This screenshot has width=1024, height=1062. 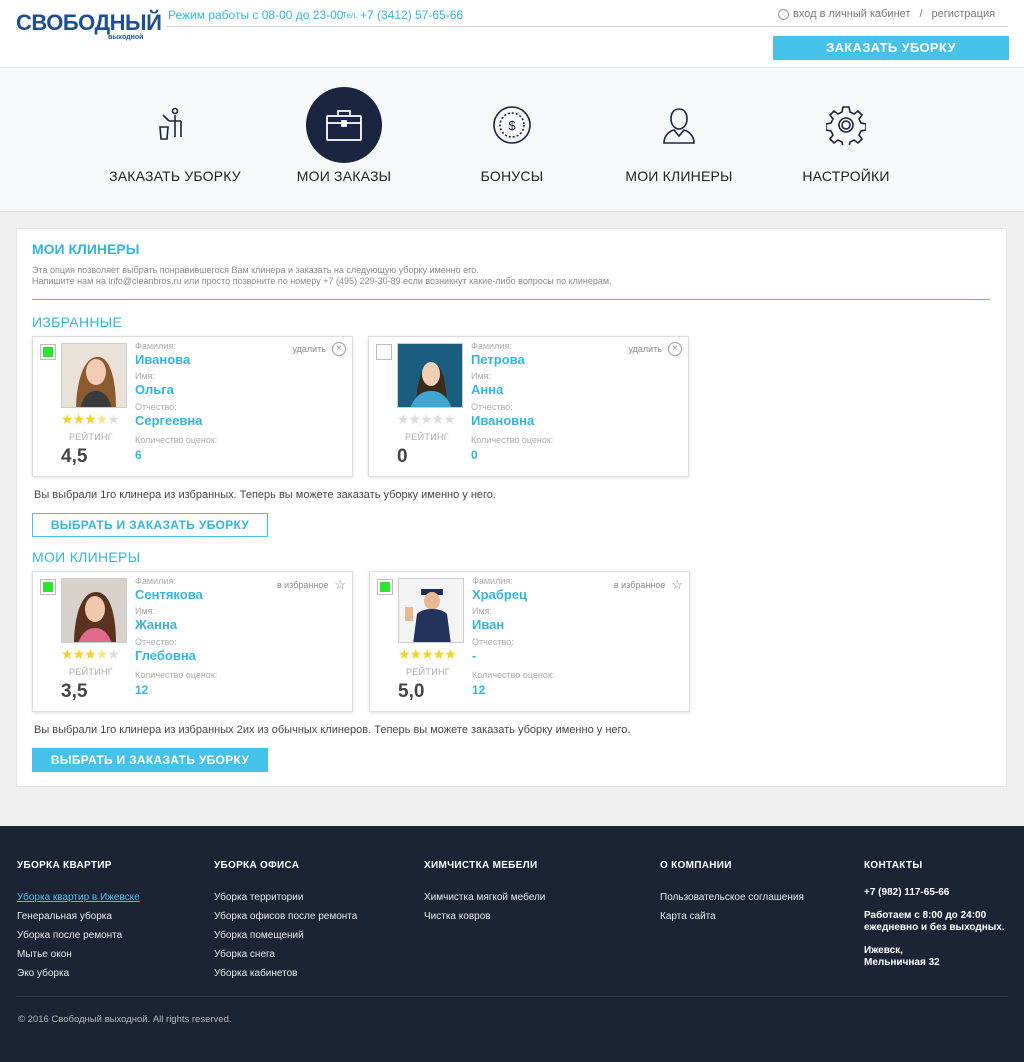 What do you see at coordinates (474, 655) in the screenshot?
I see `patronymic-value: -` at bounding box center [474, 655].